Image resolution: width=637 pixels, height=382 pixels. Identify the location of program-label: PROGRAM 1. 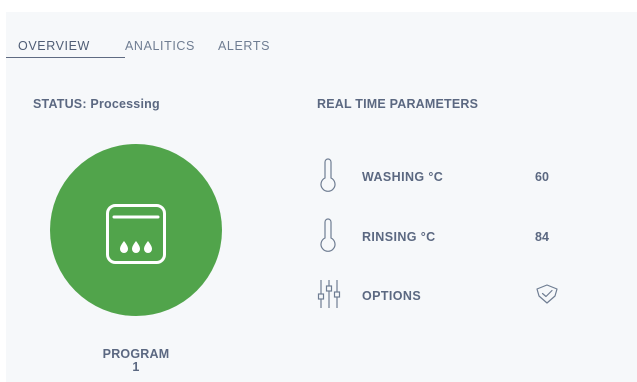
(136, 361).